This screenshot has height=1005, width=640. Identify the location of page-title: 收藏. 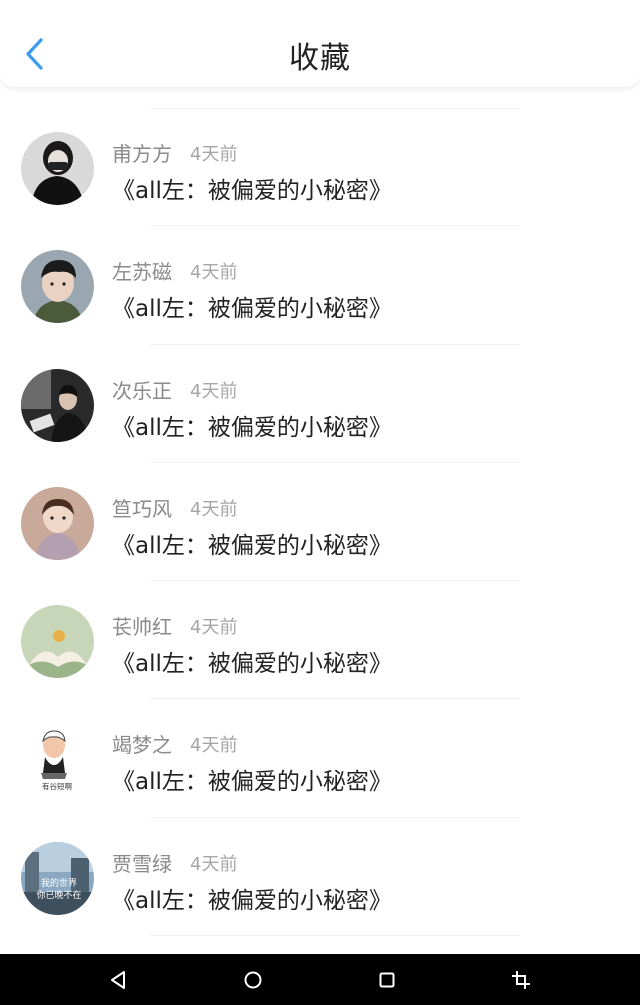
(320, 58).